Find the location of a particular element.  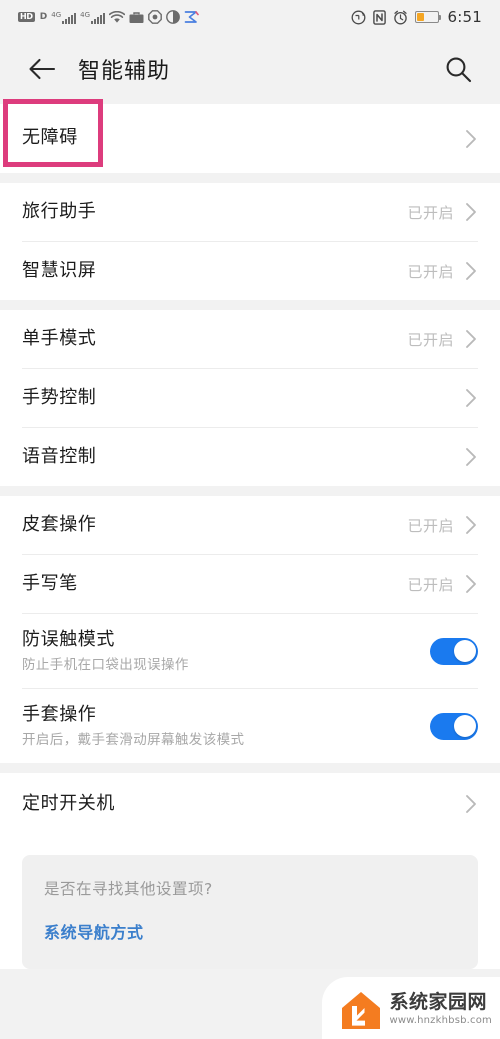

settings-row-glove-mode: 手套操作 开启后，戴手套滑动屏幕触发该模式 is located at coordinates (250, 726).